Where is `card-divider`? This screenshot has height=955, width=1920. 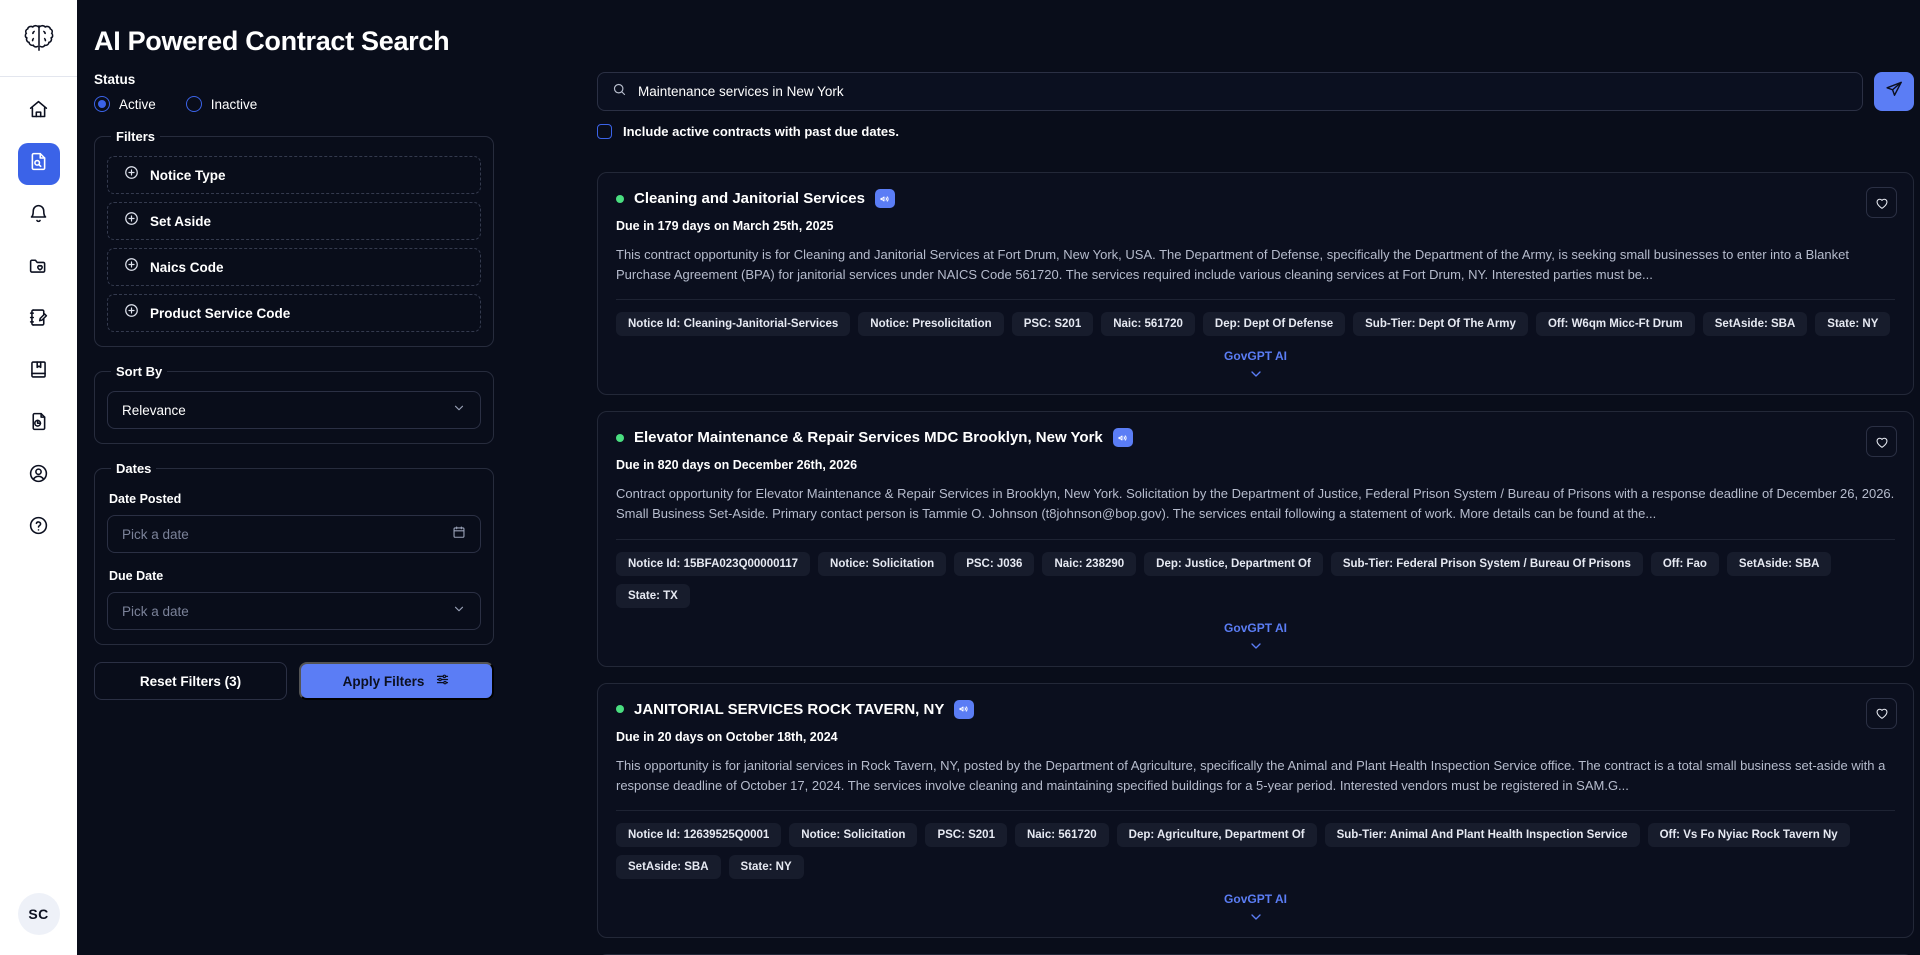 card-divider is located at coordinates (1255, 300).